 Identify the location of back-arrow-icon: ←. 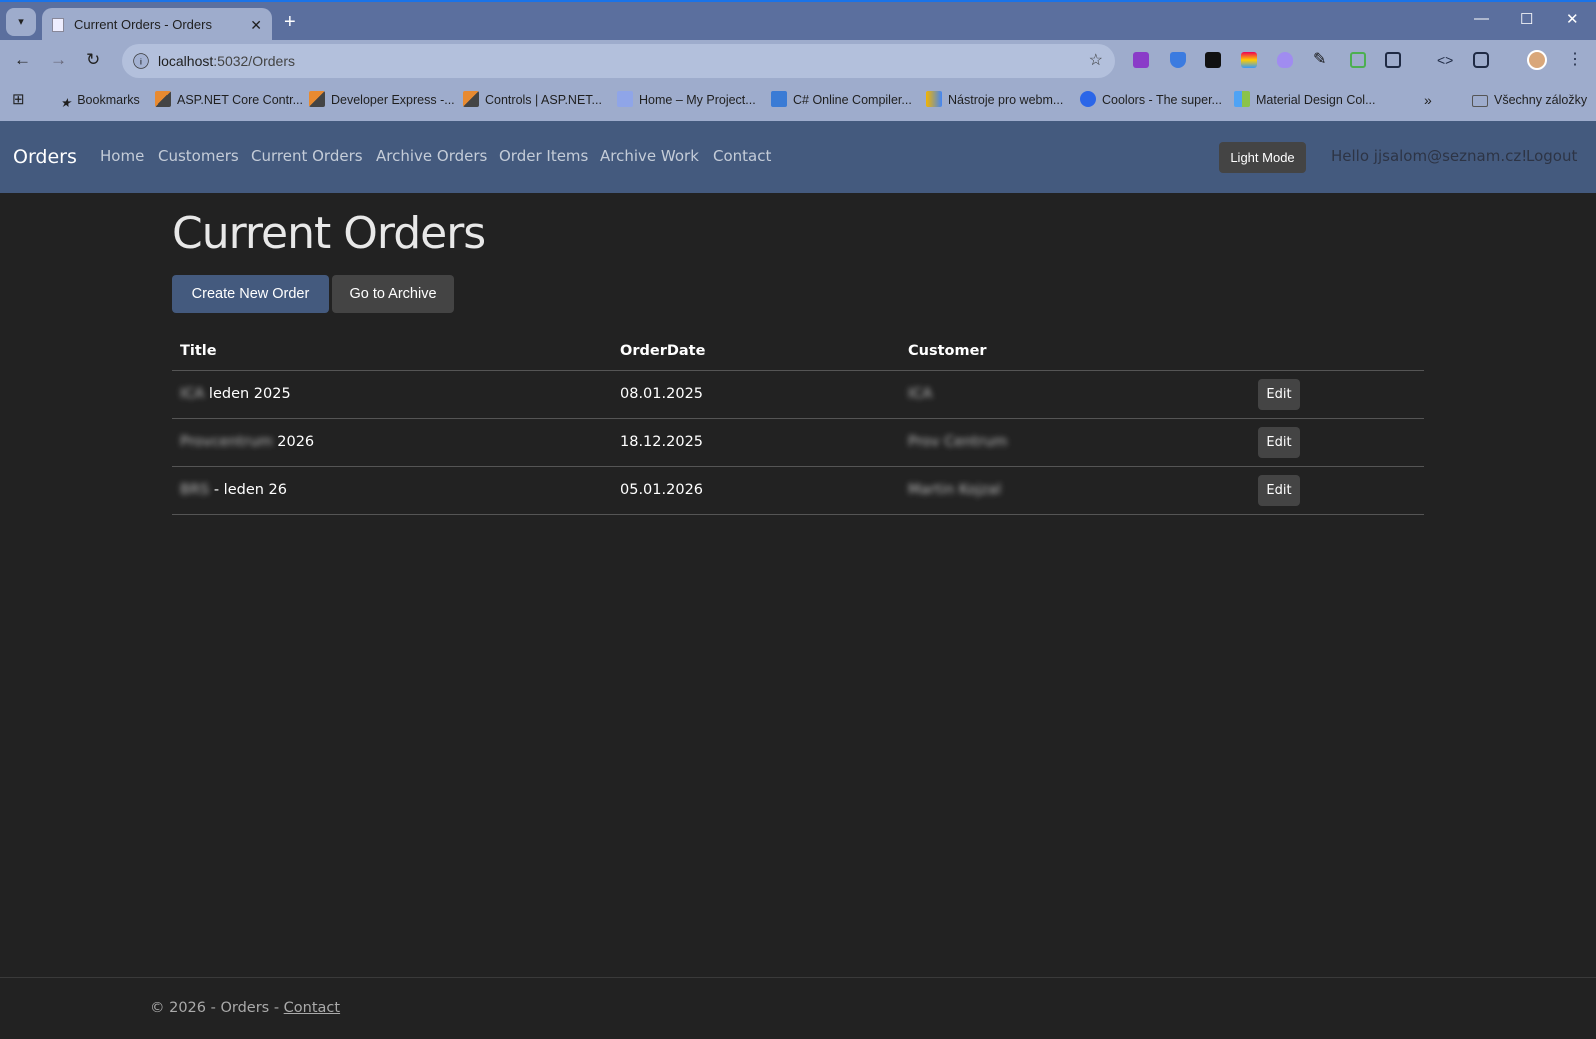
(22, 60).